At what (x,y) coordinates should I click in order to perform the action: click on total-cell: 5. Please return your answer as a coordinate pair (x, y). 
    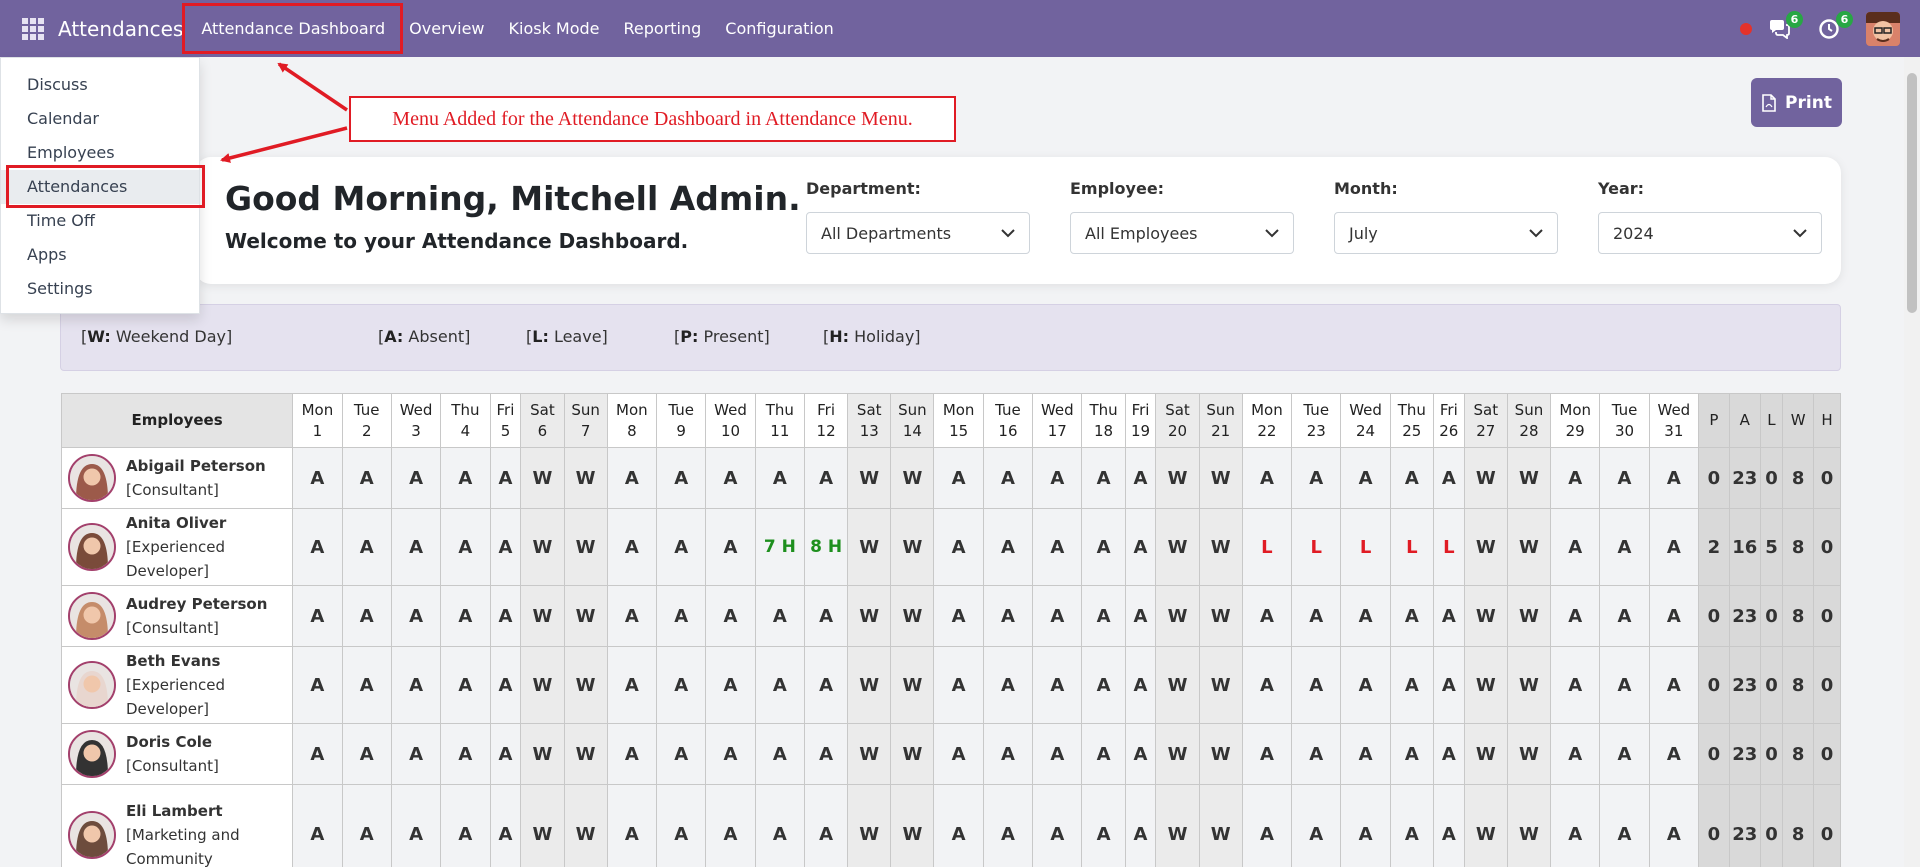
    Looking at the image, I should click on (1771, 547).